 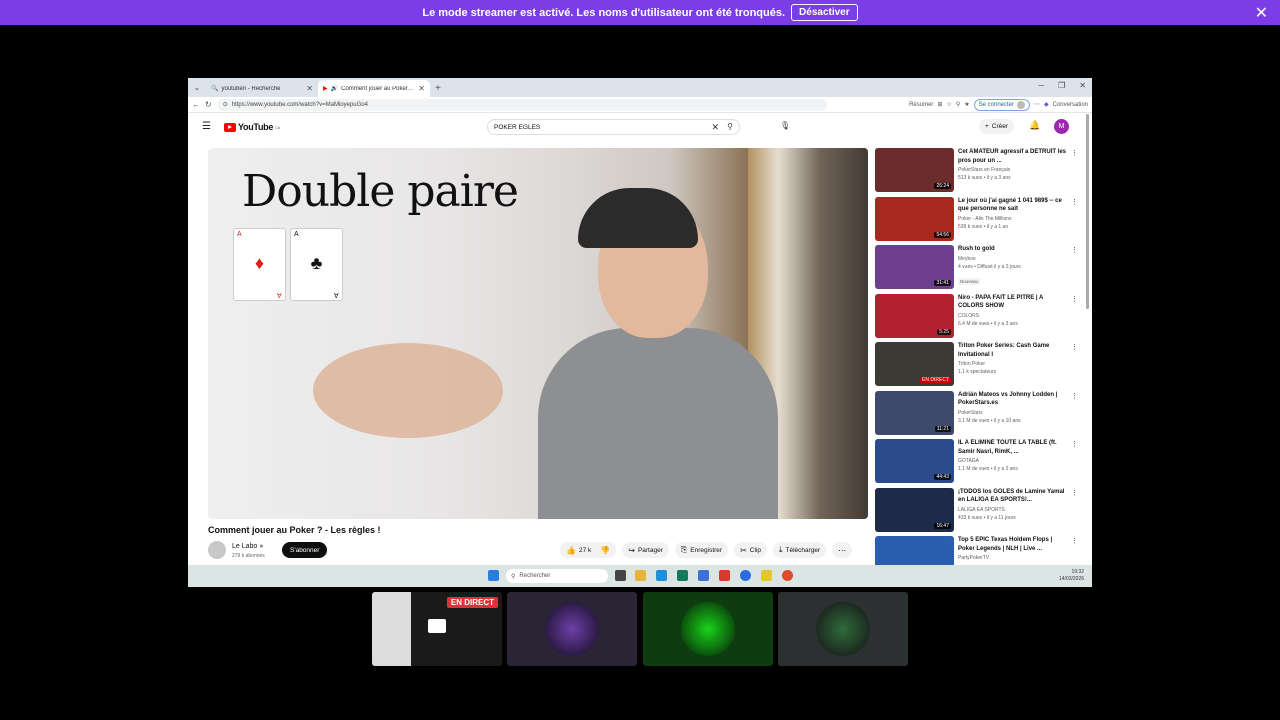 I want to click on split-screen-icon: ⊞, so click(x=939, y=104).